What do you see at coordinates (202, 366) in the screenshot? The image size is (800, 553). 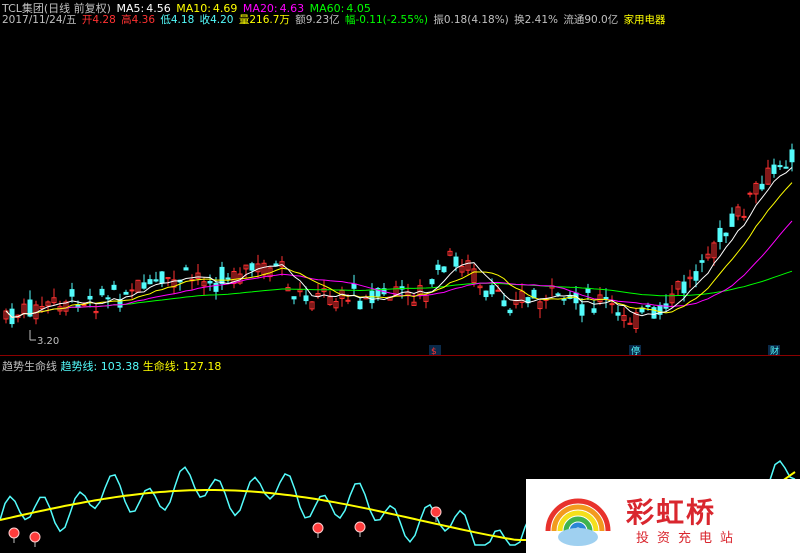 I see `life-value: 127.18` at bounding box center [202, 366].